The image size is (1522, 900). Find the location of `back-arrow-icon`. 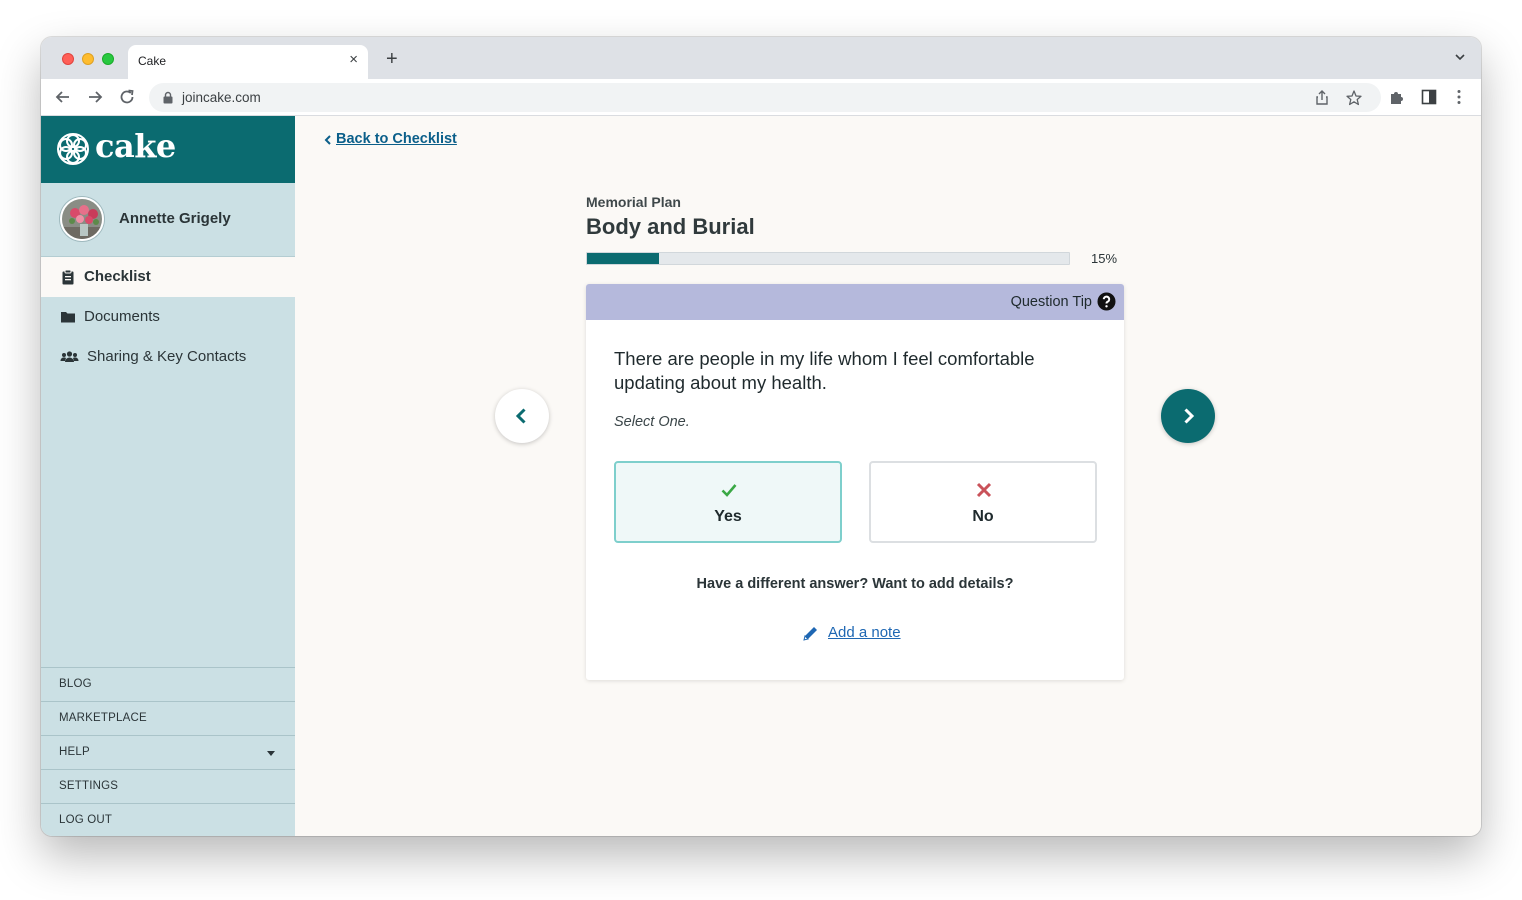

back-arrow-icon is located at coordinates (63, 97).